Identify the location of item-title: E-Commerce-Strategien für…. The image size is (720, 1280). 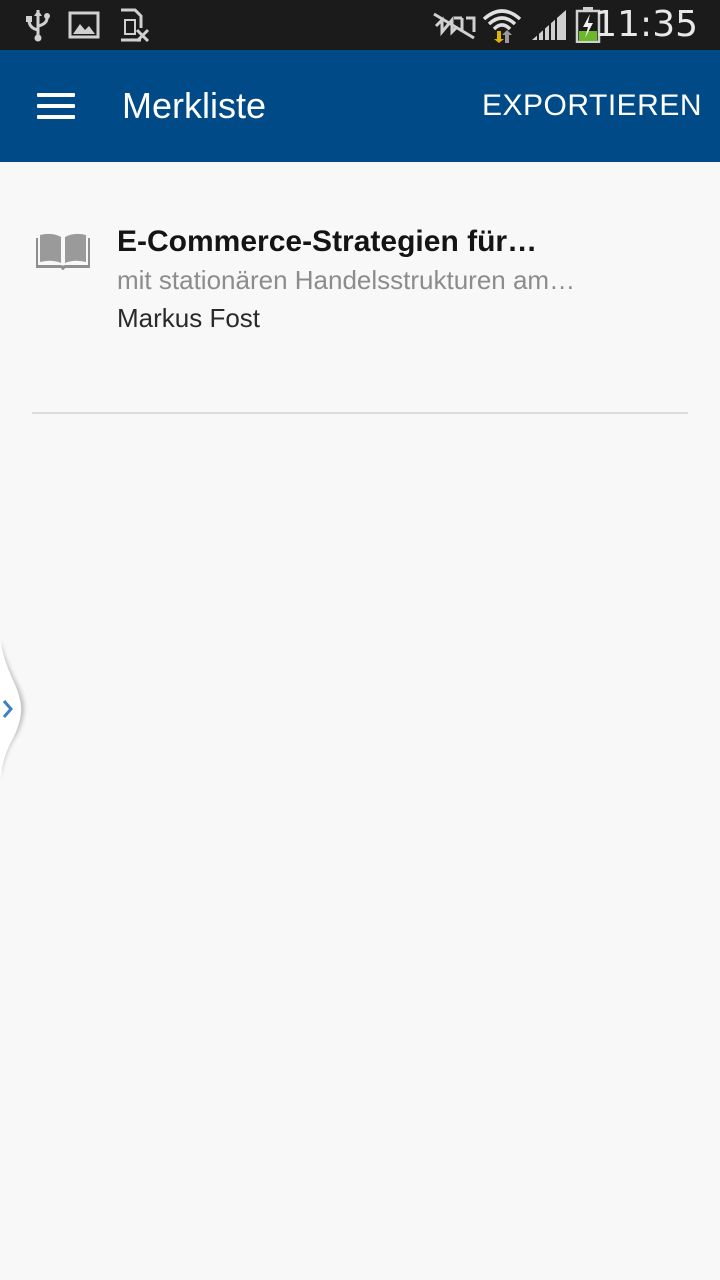
(327, 241).